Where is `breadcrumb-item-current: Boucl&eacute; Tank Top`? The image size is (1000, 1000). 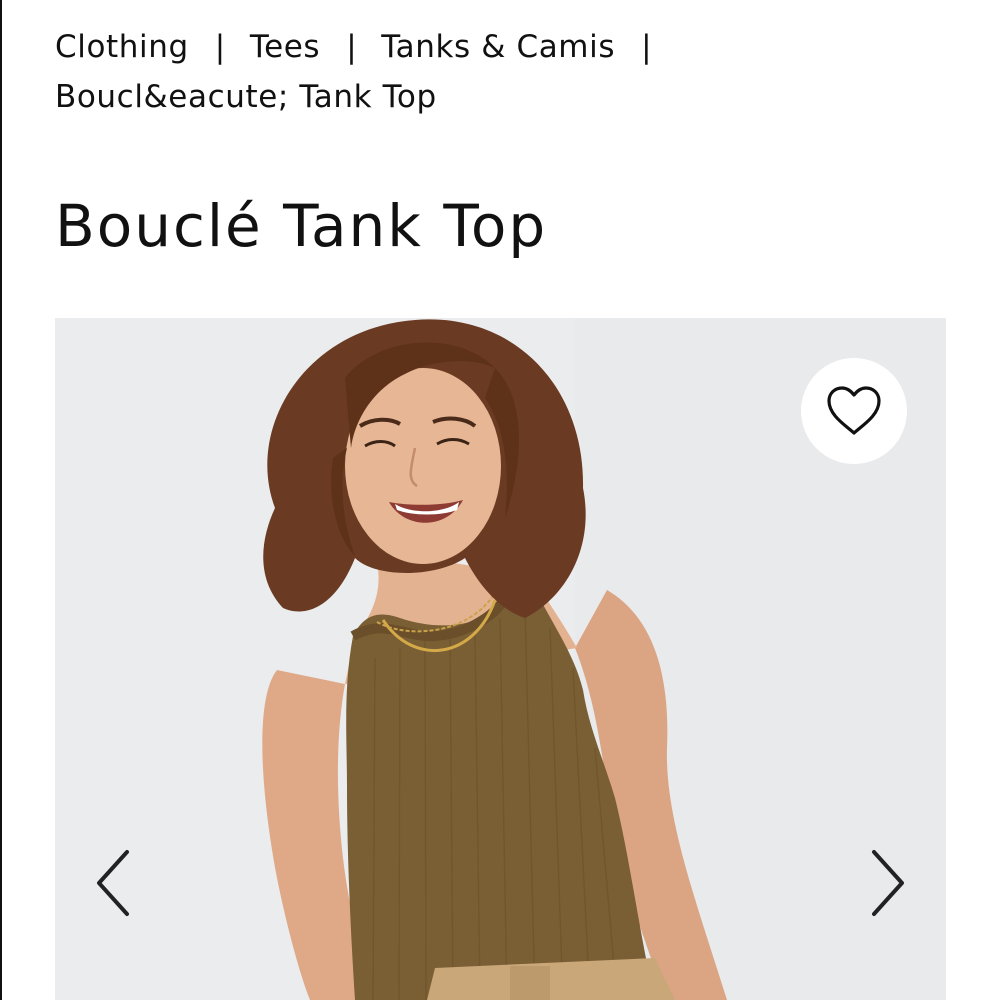
breadcrumb-item-current: Boucl&eacute; Tank Top is located at coordinates (246, 97).